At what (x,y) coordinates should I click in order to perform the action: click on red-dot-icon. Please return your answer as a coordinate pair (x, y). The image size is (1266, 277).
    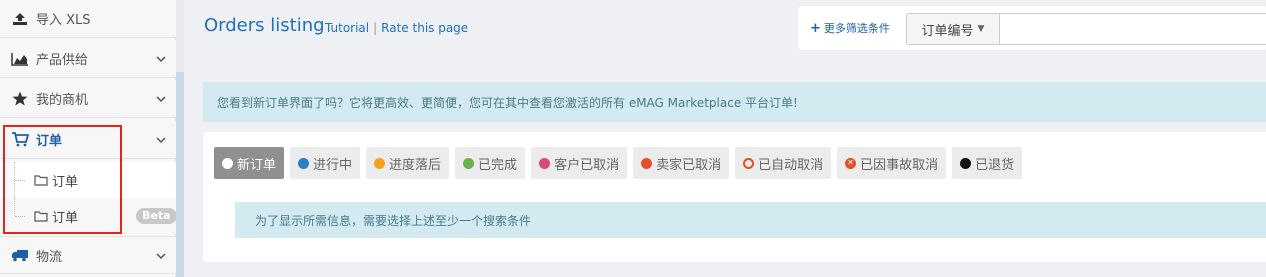
    Looking at the image, I should click on (647, 163).